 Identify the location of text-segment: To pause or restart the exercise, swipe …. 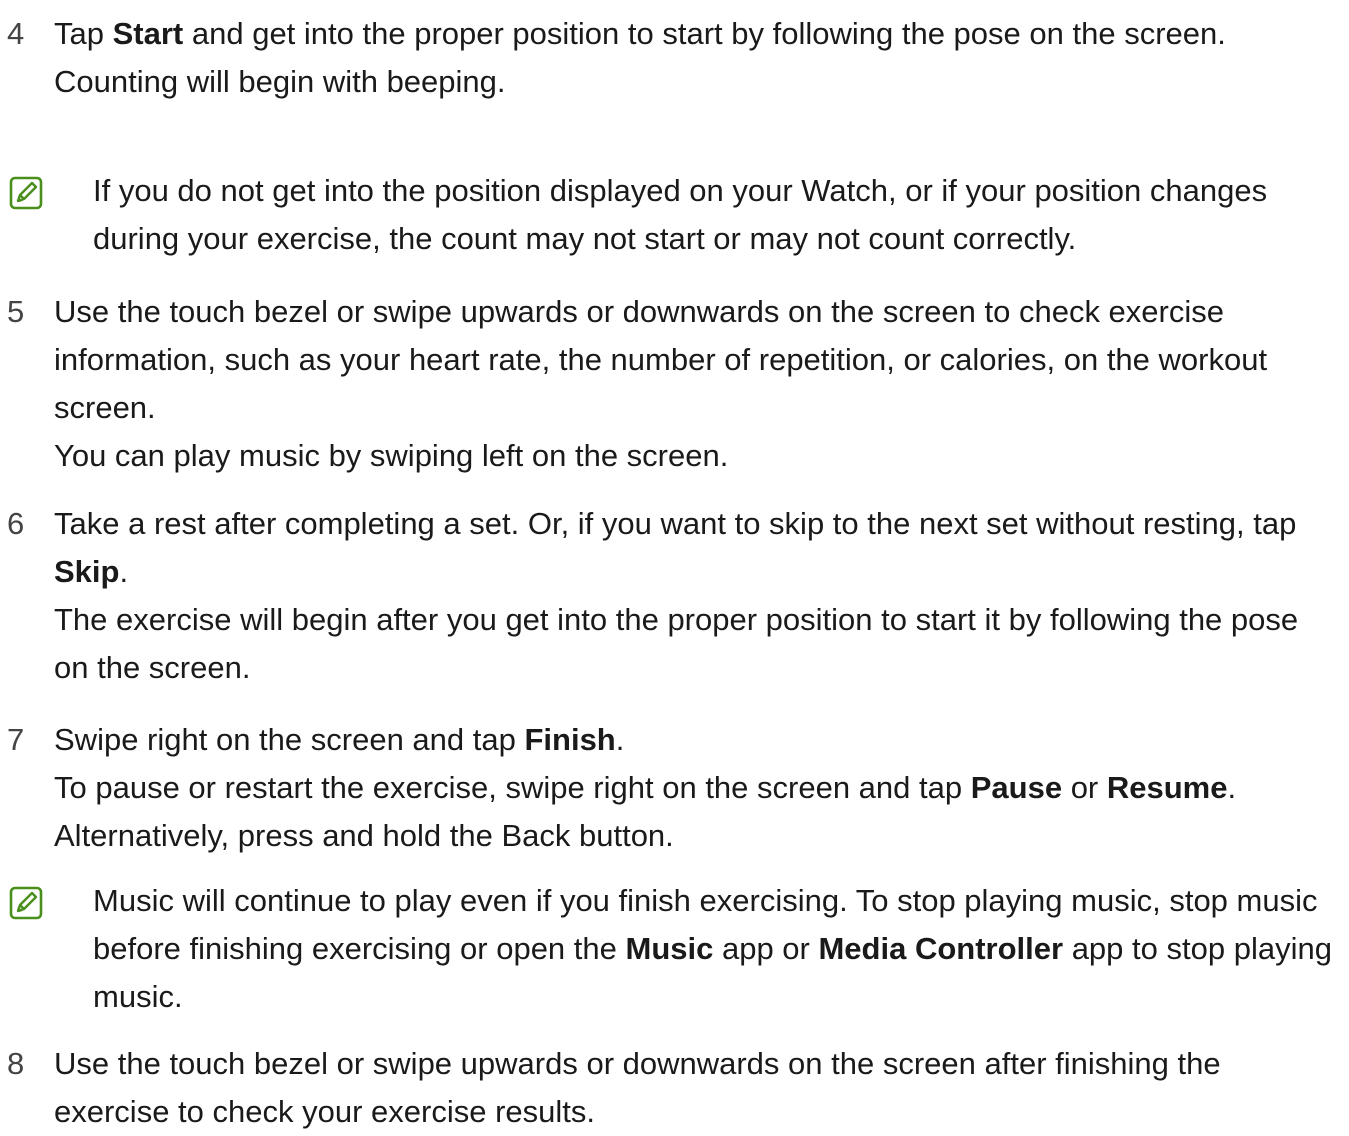
(512, 787).